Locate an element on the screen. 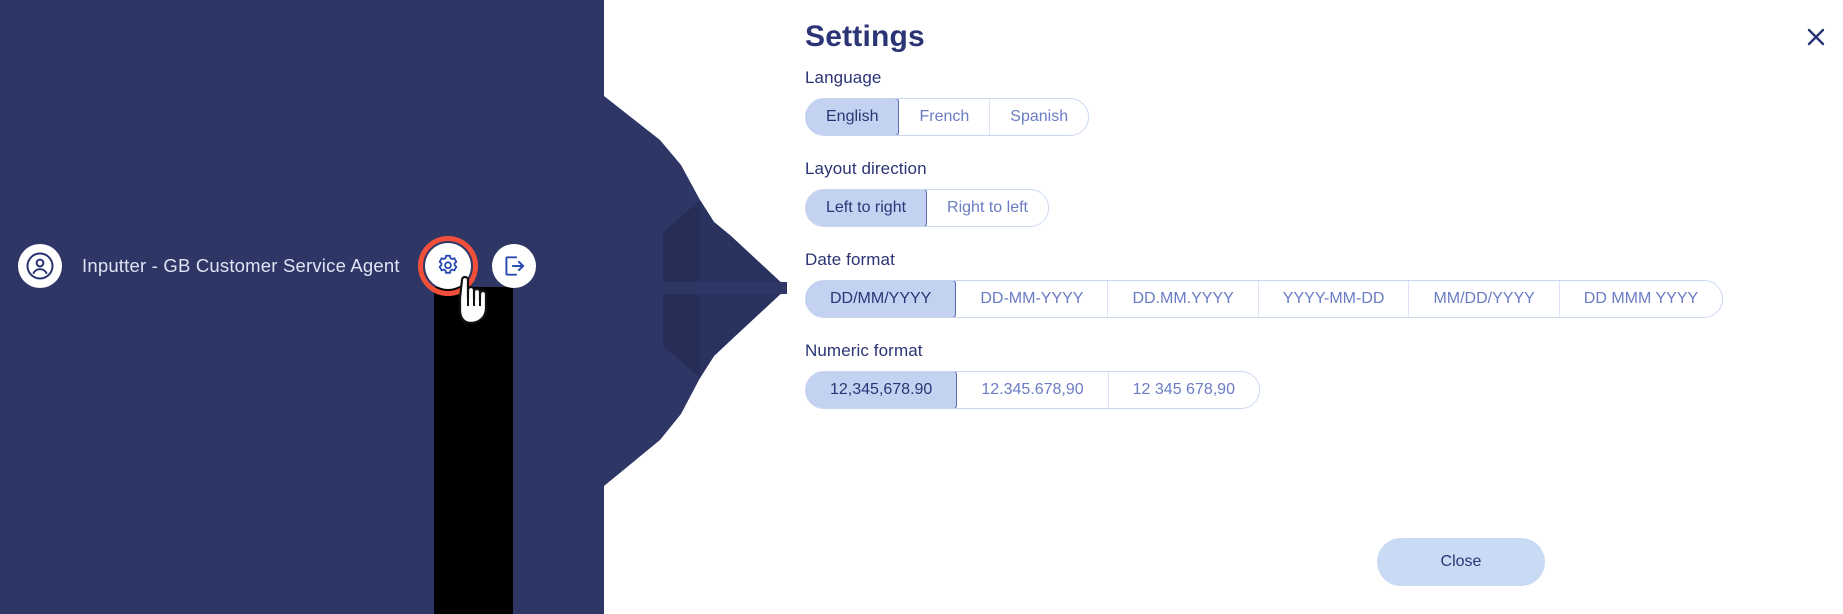 The width and height of the screenshot is (1843, 614). segment-layout-direction-1: Right to left is located at coordinates (987, 208).